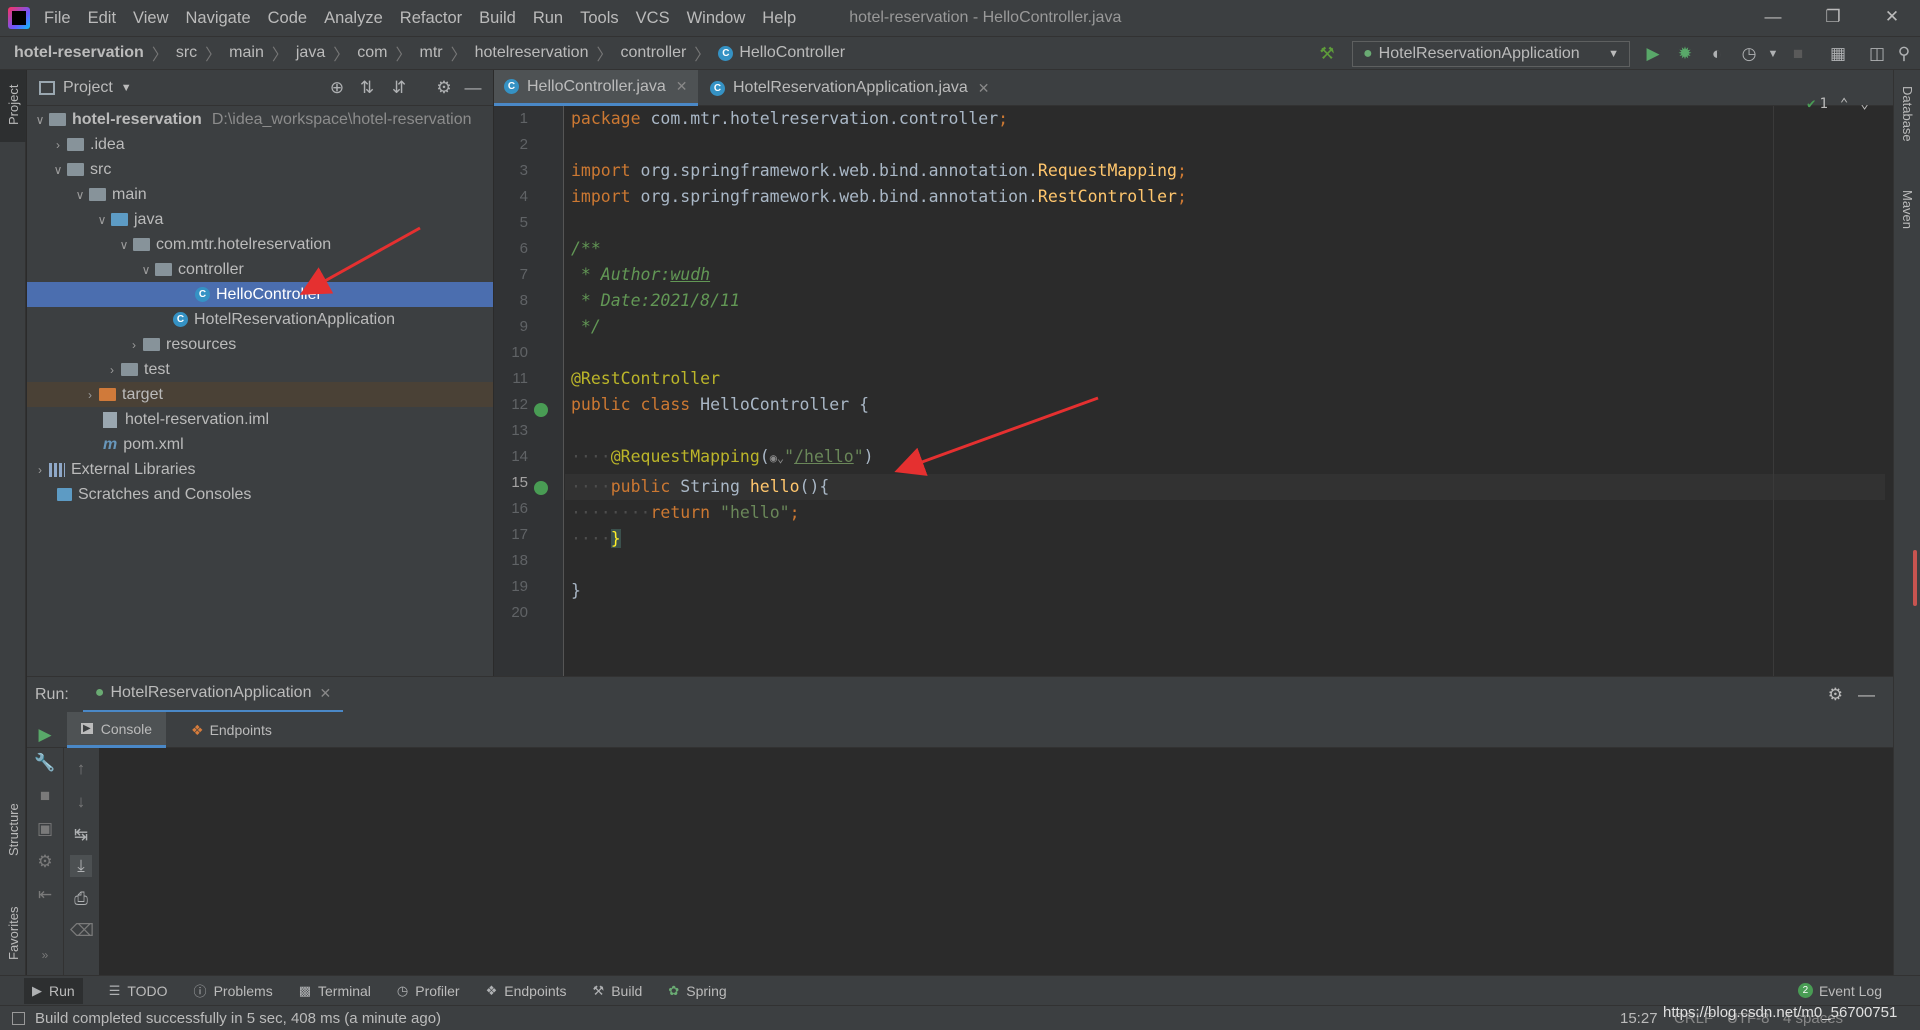 This screenshot has width=1920, height=1030. I want to click on tab-application: C HotelReservationApplication.java ✕, so click(860, 88).